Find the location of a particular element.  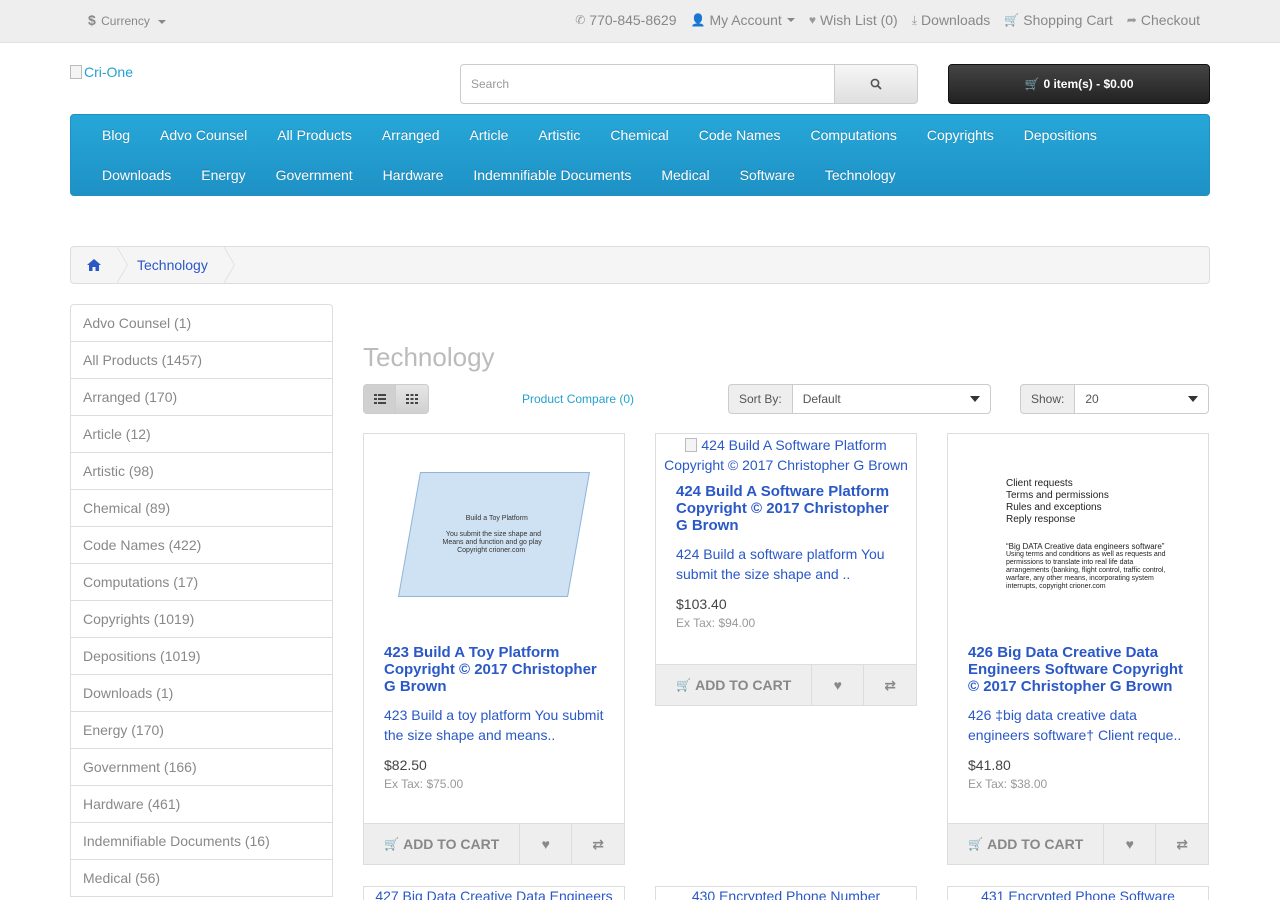

sidebar-item-code-names: Code Names (422) is located at coordinates (201, 545).